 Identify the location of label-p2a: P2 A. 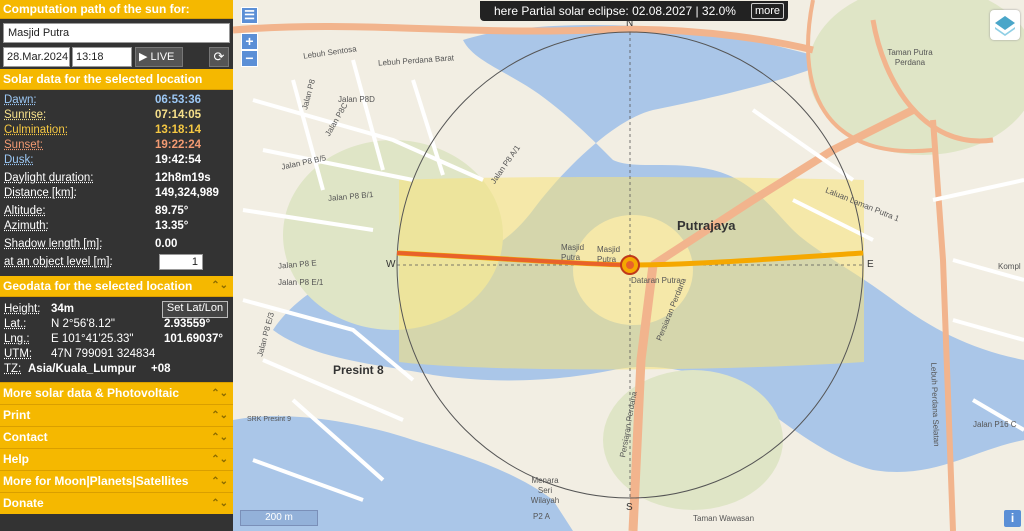
(541, 516).